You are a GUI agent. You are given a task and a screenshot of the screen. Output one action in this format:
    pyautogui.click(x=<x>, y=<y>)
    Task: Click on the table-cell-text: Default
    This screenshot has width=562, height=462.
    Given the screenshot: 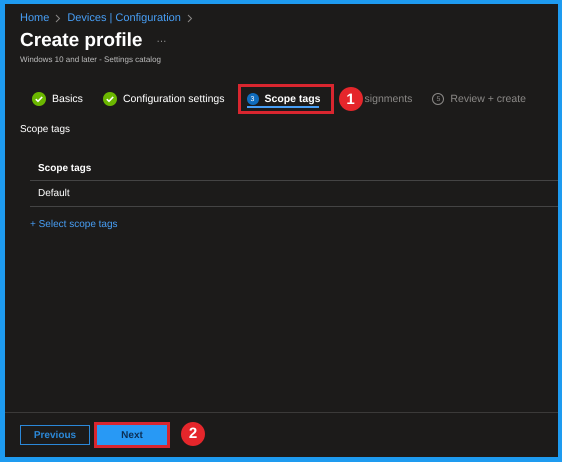 What is the action you would take?
    pyautogui.click(x=54, y=193)
    